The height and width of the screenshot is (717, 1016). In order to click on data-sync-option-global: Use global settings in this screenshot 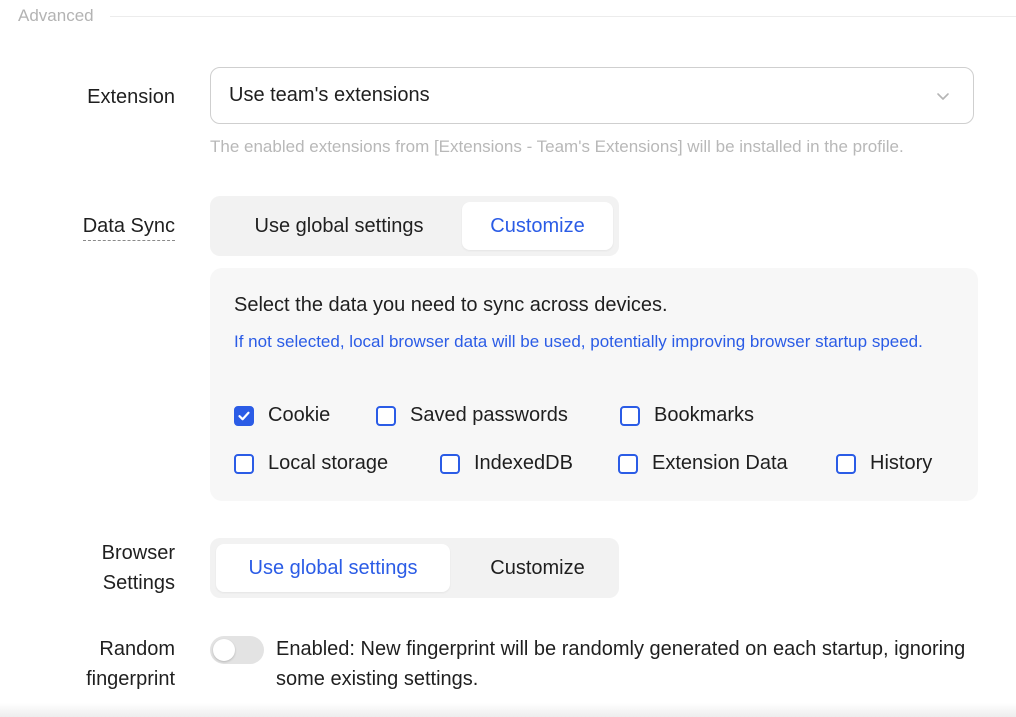, I will do `click(339, 226)`.